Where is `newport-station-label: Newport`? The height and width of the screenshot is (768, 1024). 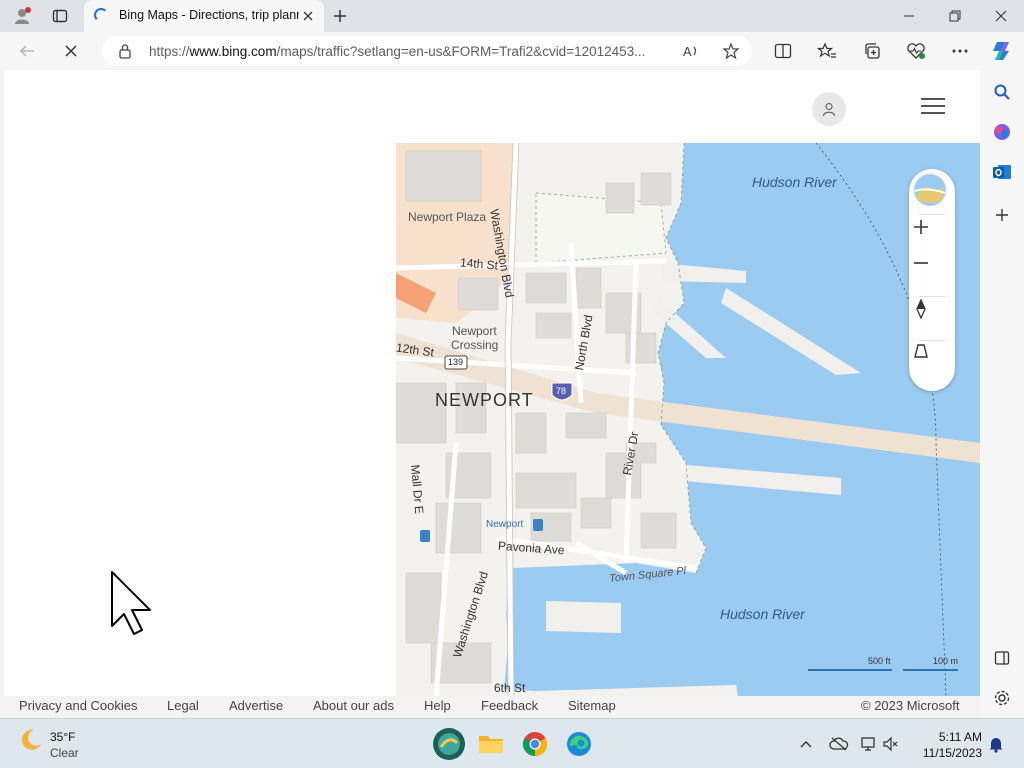 newport-station-label: Newport is located at coordinates (505, 524).